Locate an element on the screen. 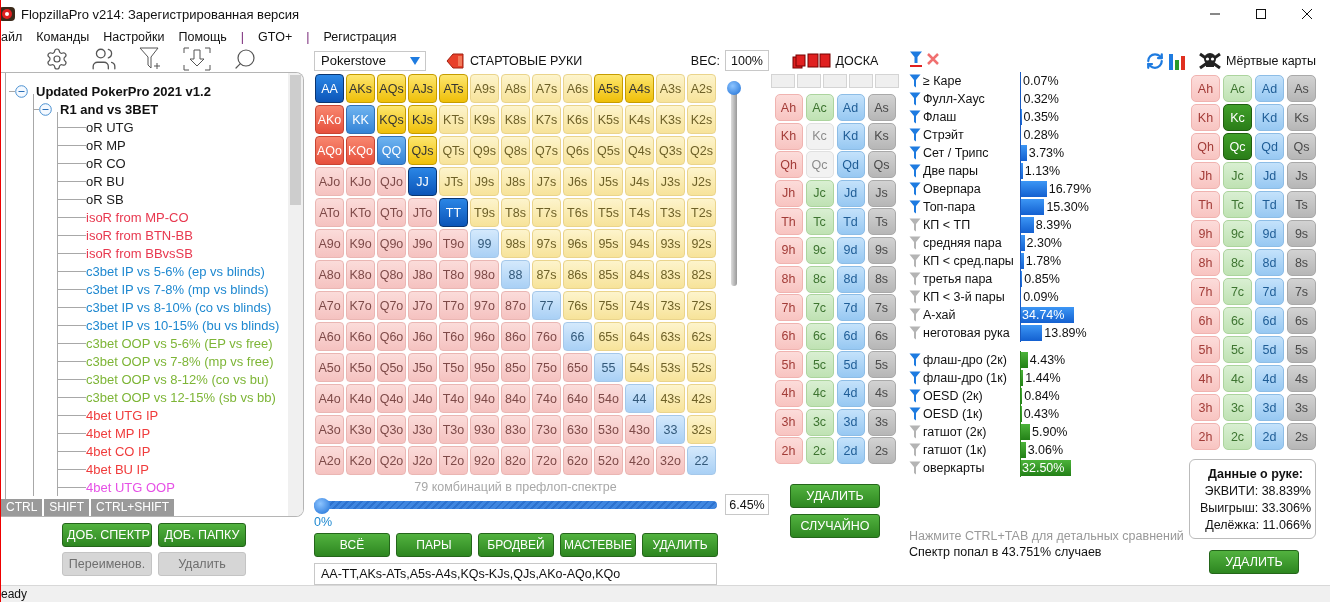  modifier-key-tab: CTRL+SHIFT is located at coordinates (133, 507).